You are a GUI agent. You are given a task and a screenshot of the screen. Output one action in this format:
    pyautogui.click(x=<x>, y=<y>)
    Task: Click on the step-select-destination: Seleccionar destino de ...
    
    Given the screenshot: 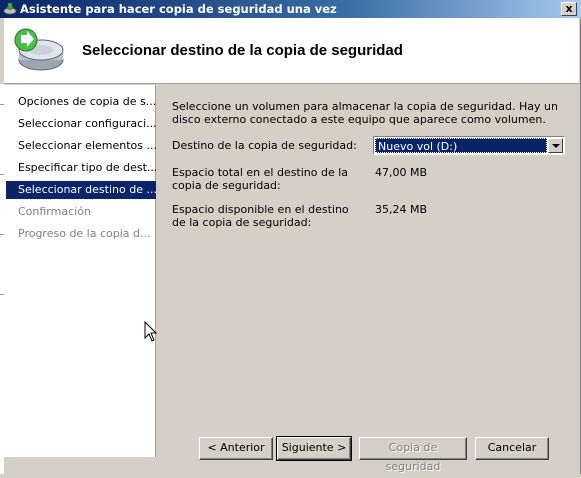 What is the action you would take?
    pyautogui.click(x=81, y=190)
    